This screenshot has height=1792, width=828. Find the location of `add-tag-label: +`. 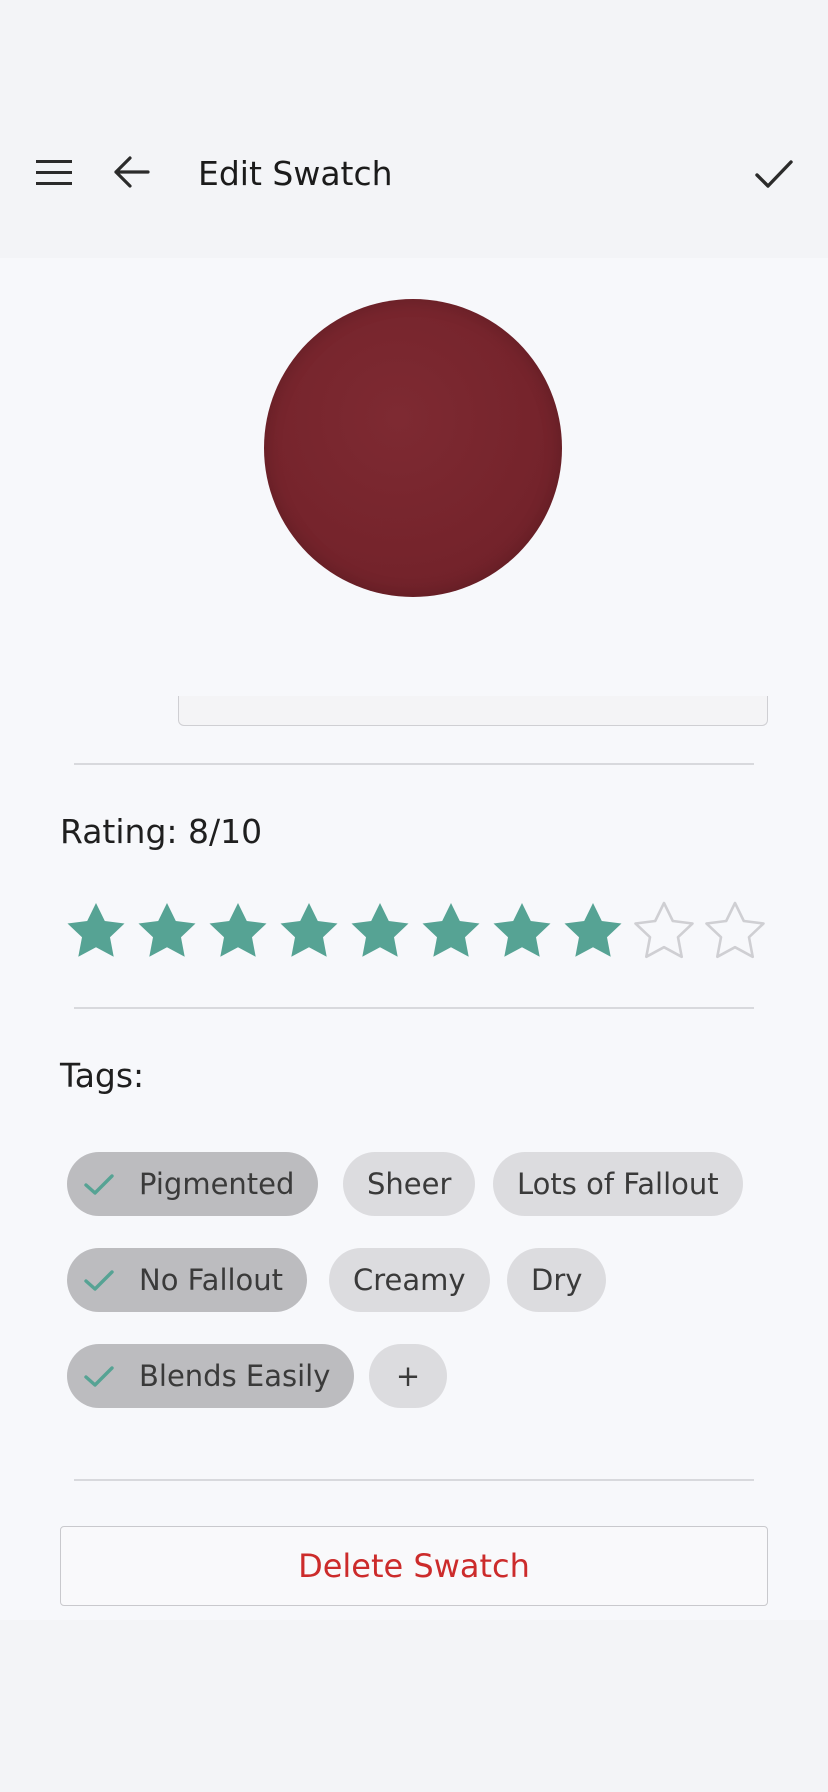

add-tag-label: + is located at coordinates (408, 1376).